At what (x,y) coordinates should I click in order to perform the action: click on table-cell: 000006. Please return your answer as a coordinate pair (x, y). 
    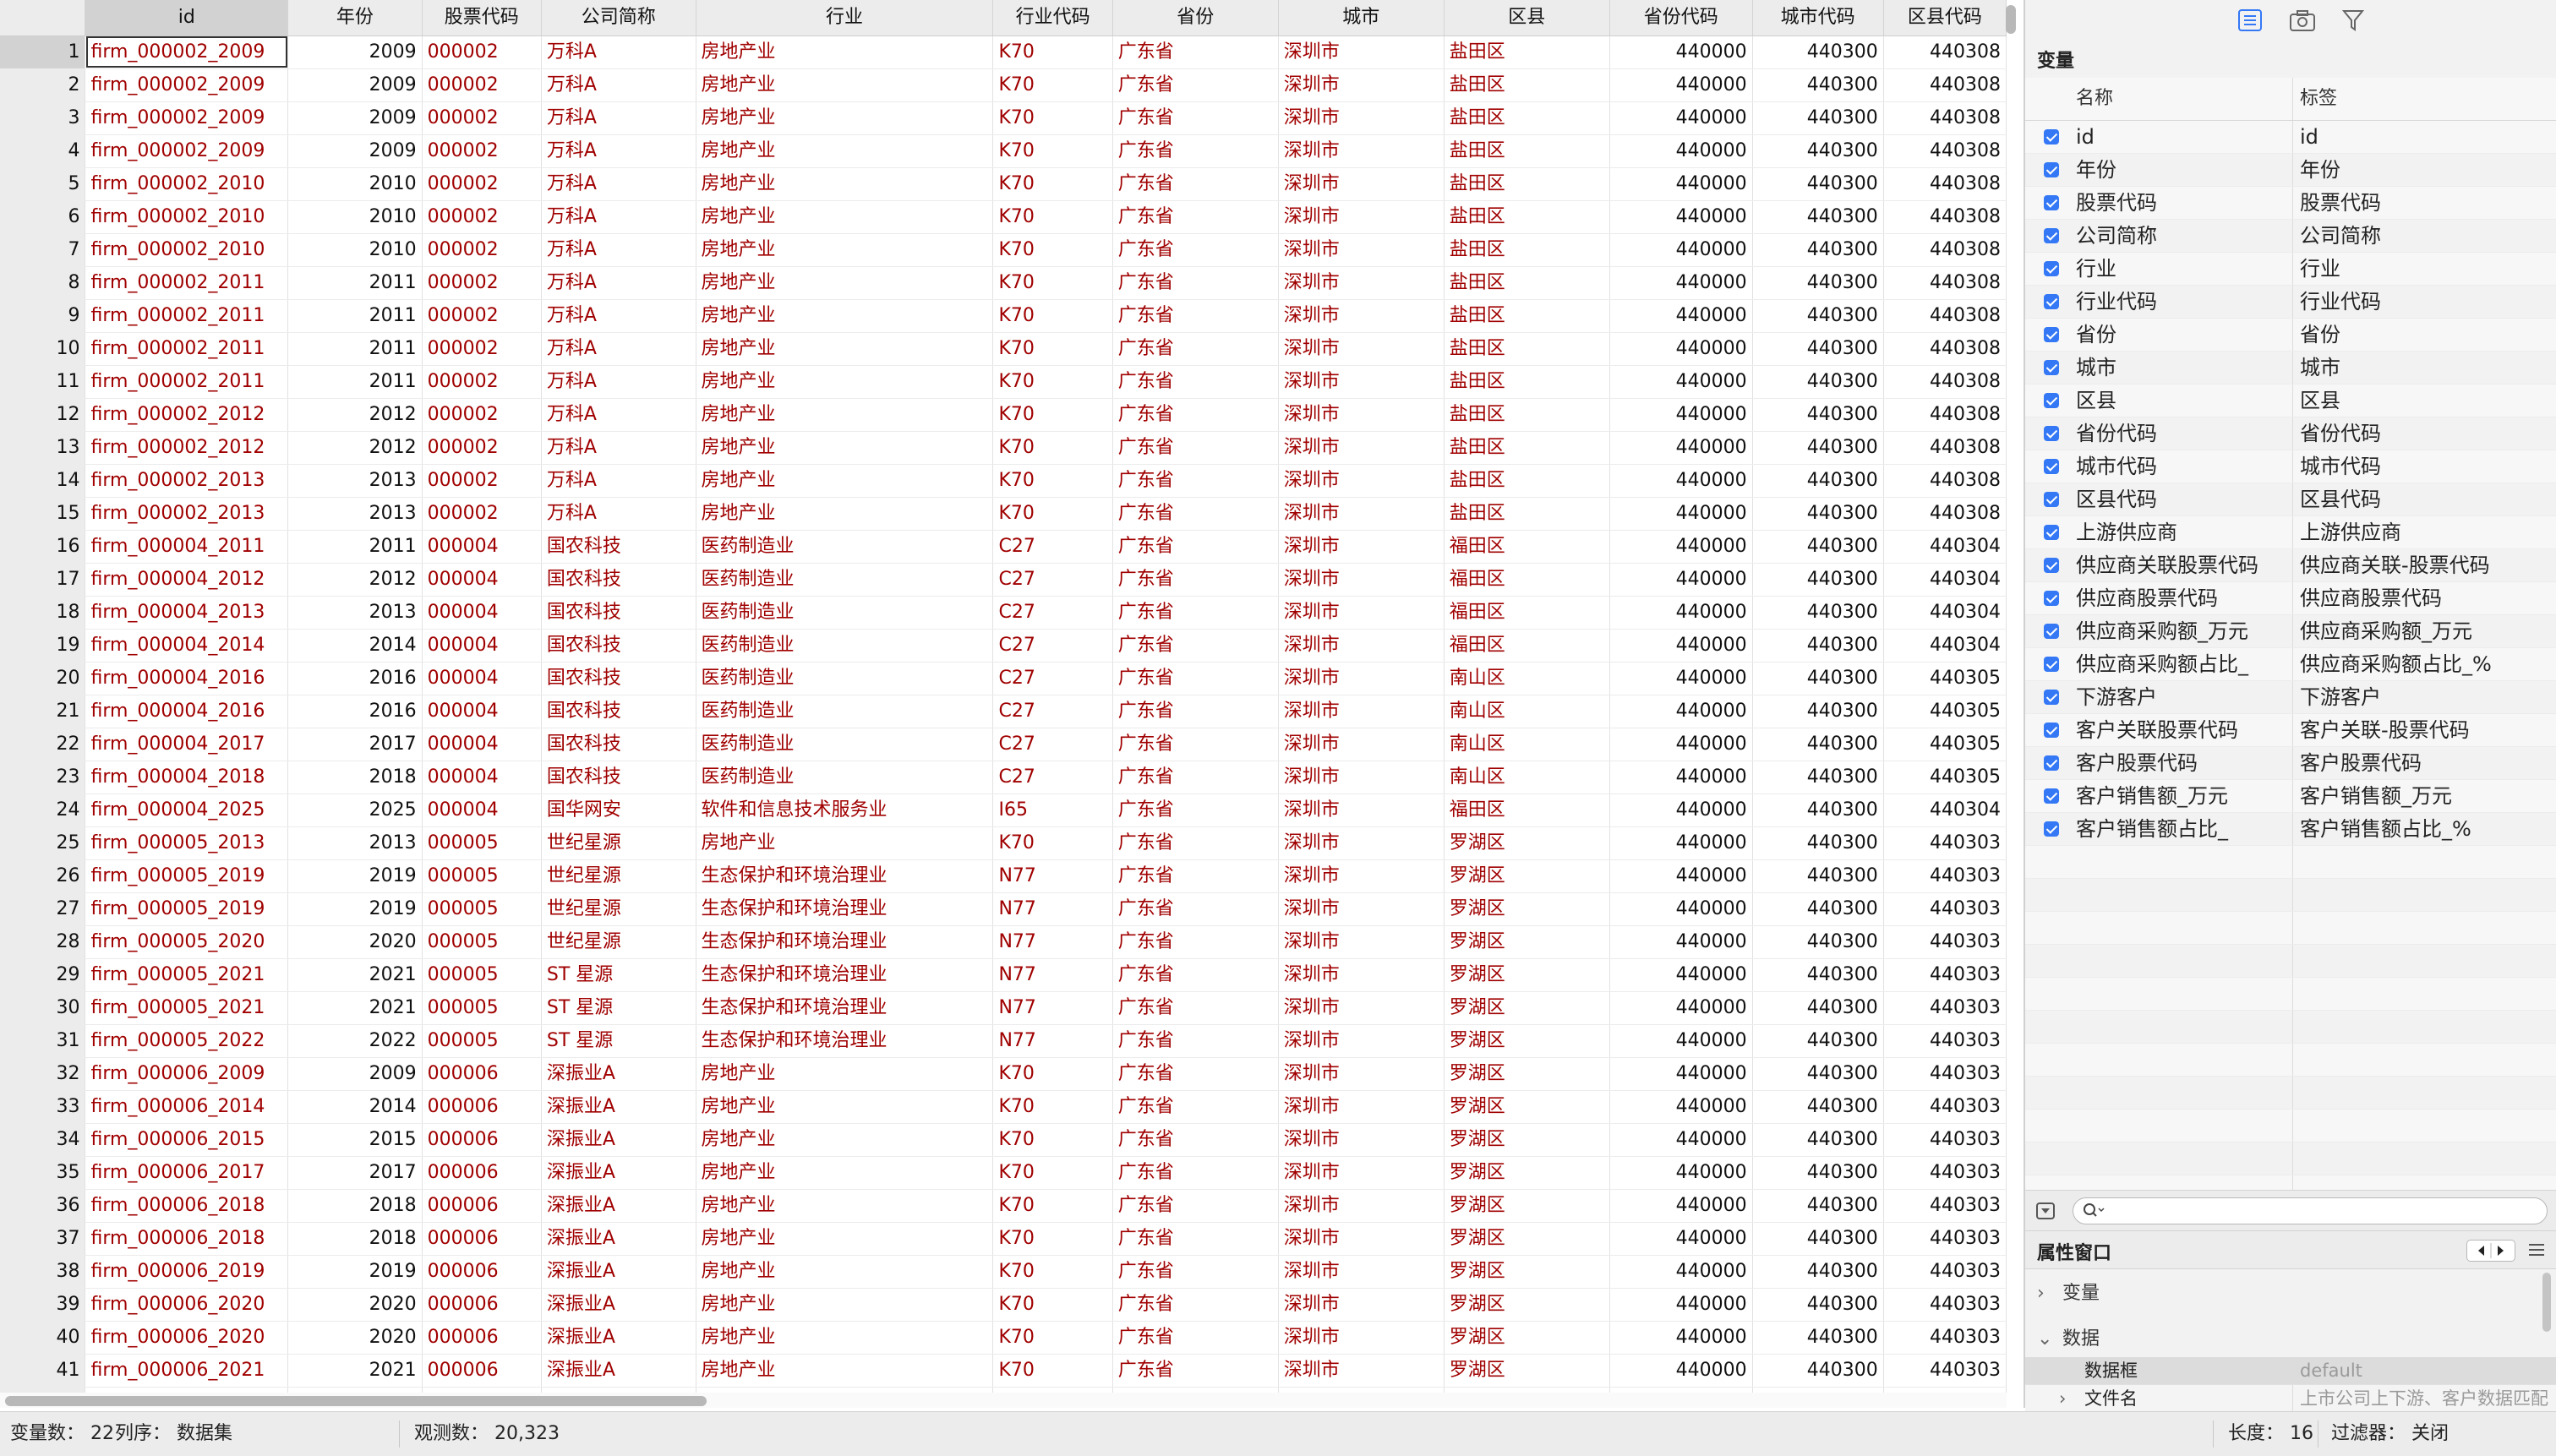
    Looking at the image, I should click on (482, 1173).